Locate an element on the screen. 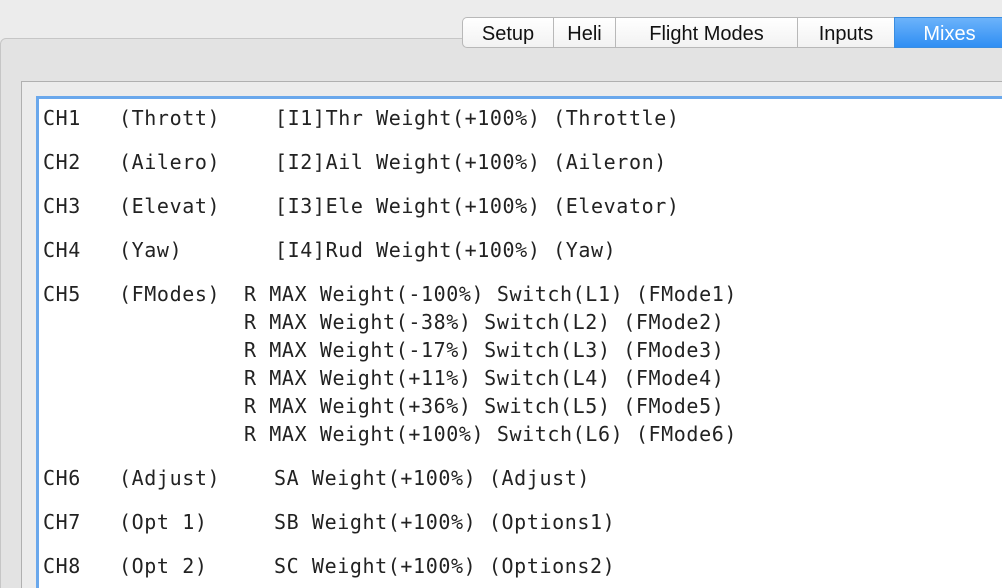 The image size is (1002, 588). mix-definition: [I1]Thr Weight(+100%) (Throttle) is located at coordinates (477, 118).